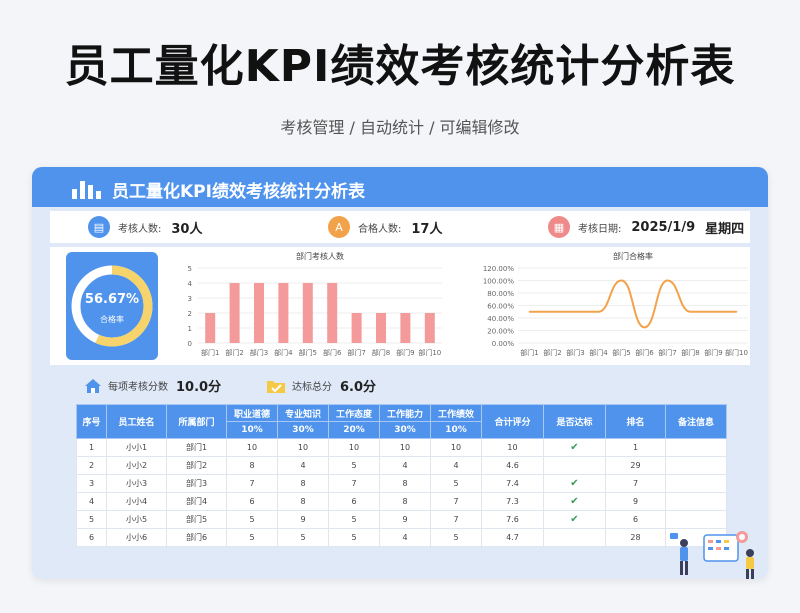  Describe the element at coordinates (283, 352) in the screenshot. I see `x-tick-label: 部门4` at that location.